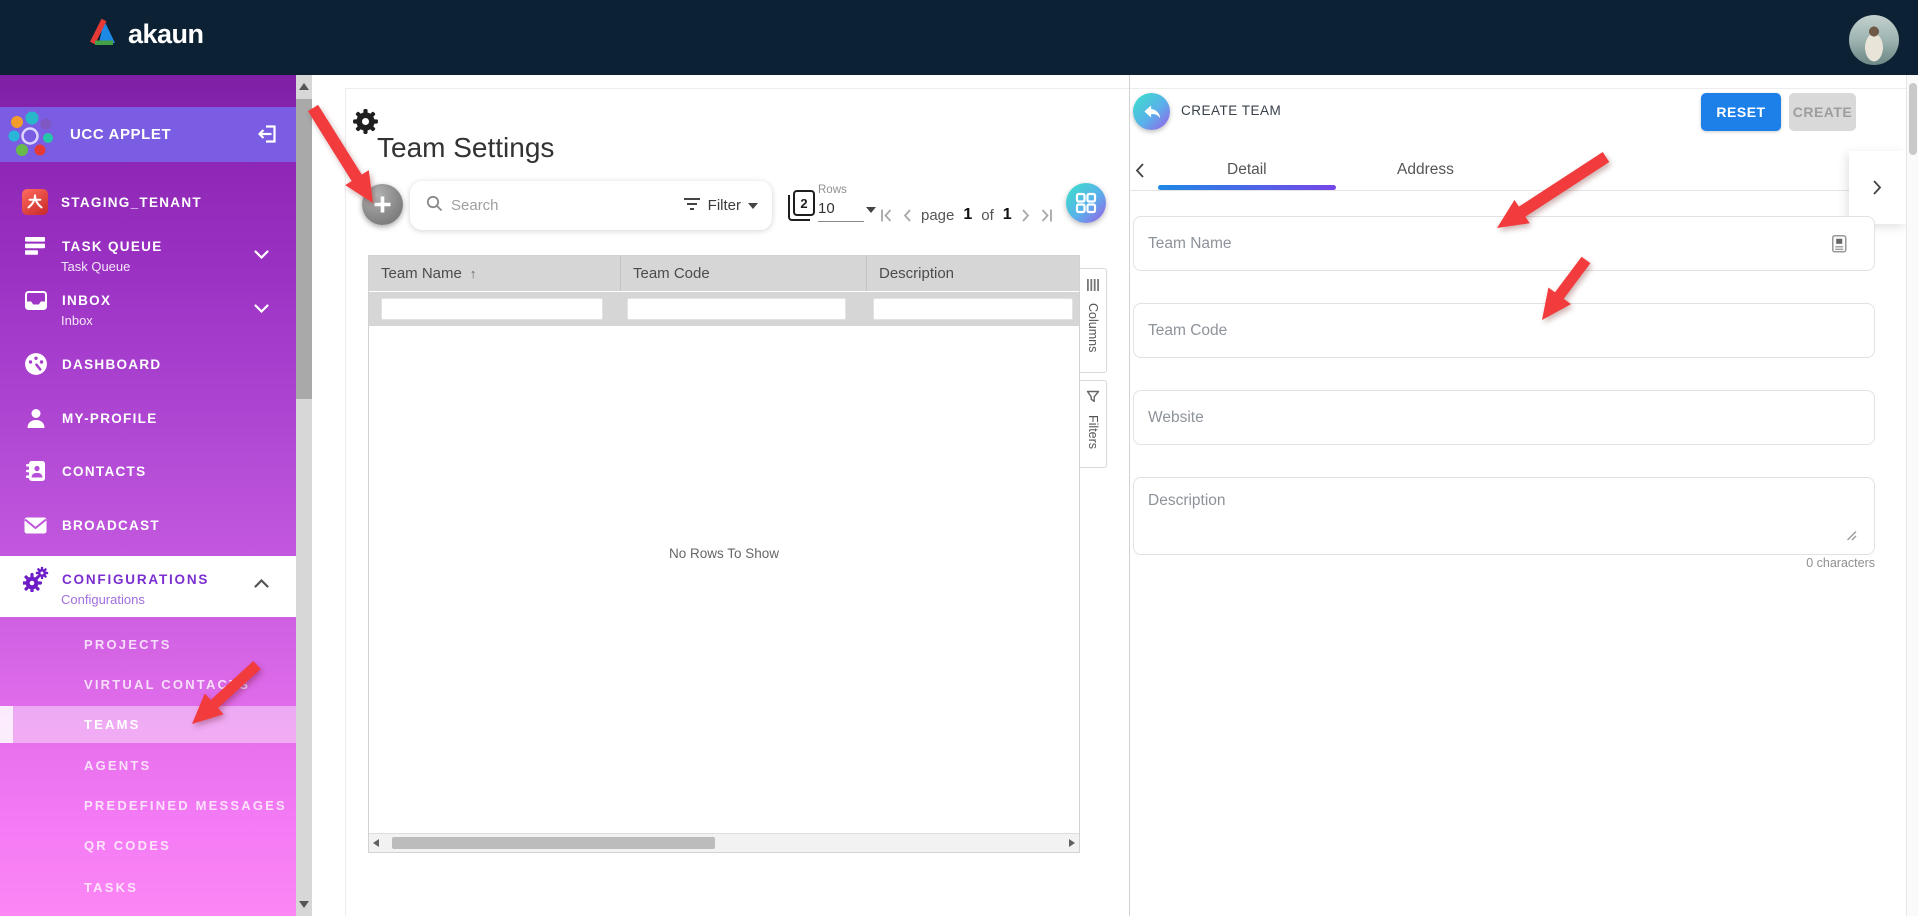  What do you see at coordinates (1851, 537) in the screenshot?
I see `resize-handle-icon` at bounding box center [1851, 537].